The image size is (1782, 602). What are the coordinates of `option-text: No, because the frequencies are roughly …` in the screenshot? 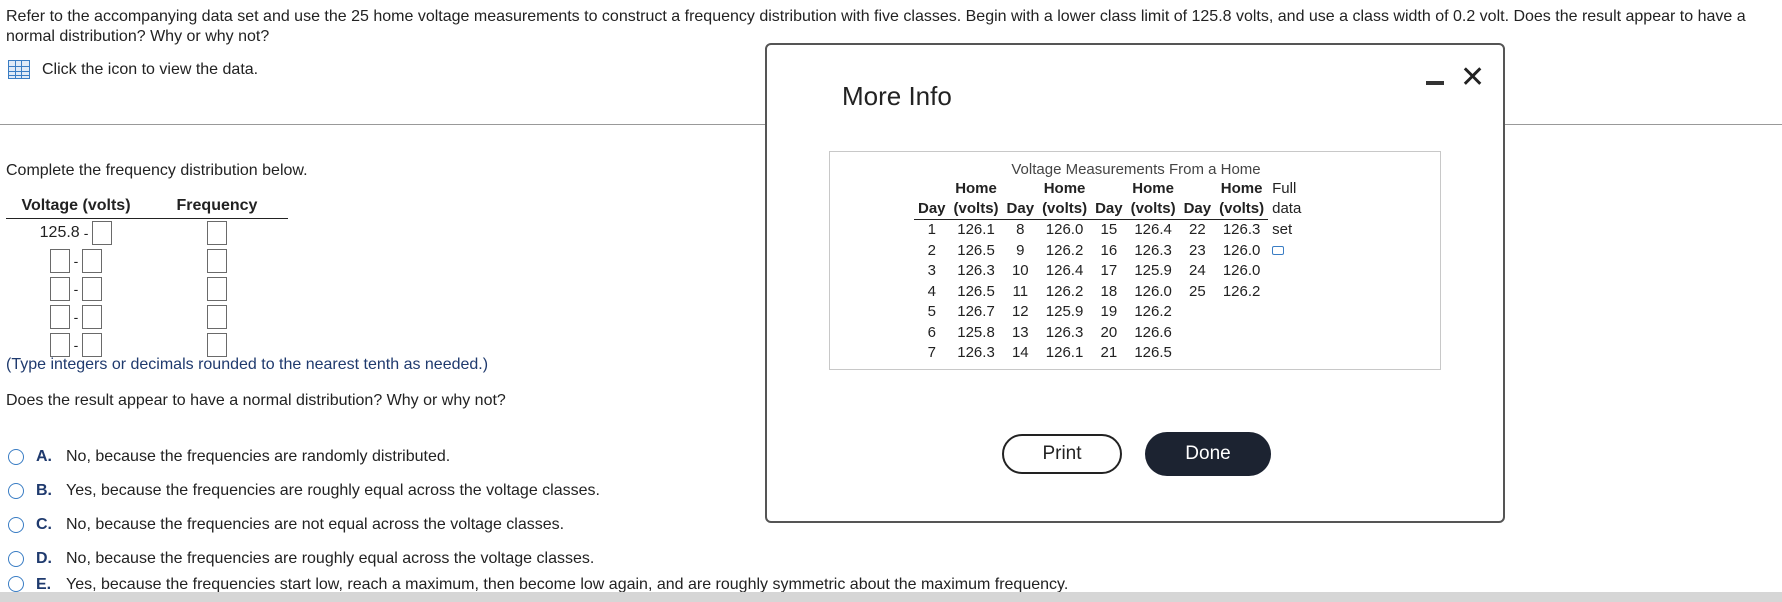 It's located at (330, 559).